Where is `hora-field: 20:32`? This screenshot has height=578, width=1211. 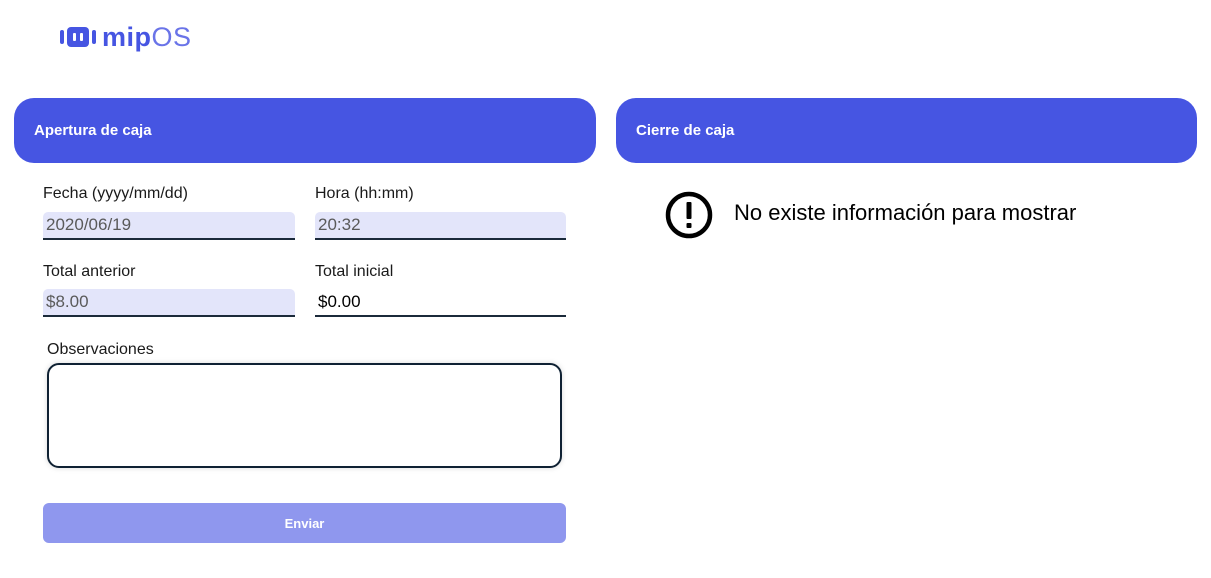 hora-field: 20:32 is located at coordinates (440, 226).